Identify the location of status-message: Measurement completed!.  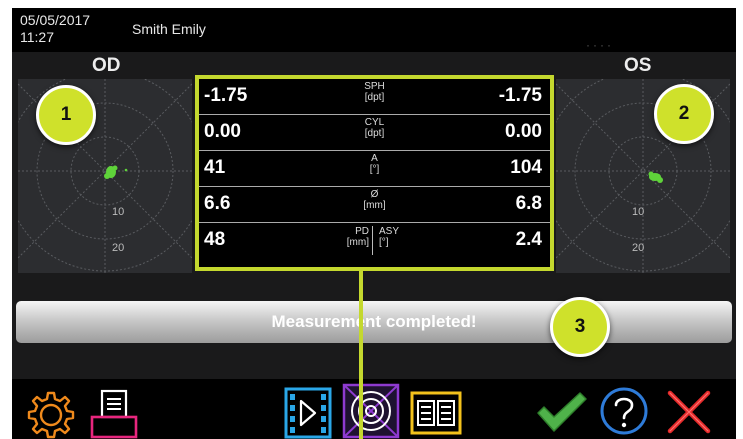
(374, 321).